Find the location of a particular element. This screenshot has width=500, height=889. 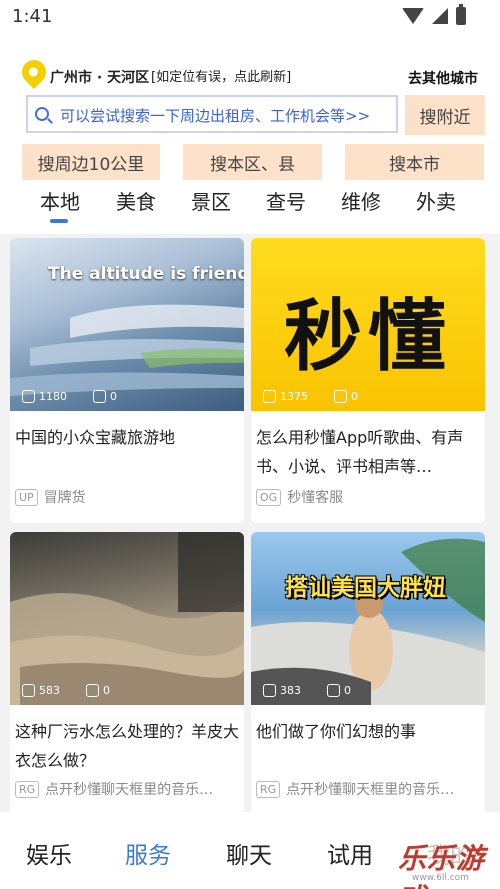

bottom-nav: 娱乐 服务 聊天 试用 我的 乐乐游戏 www.6ll.com is located at coordinates (250, 850).